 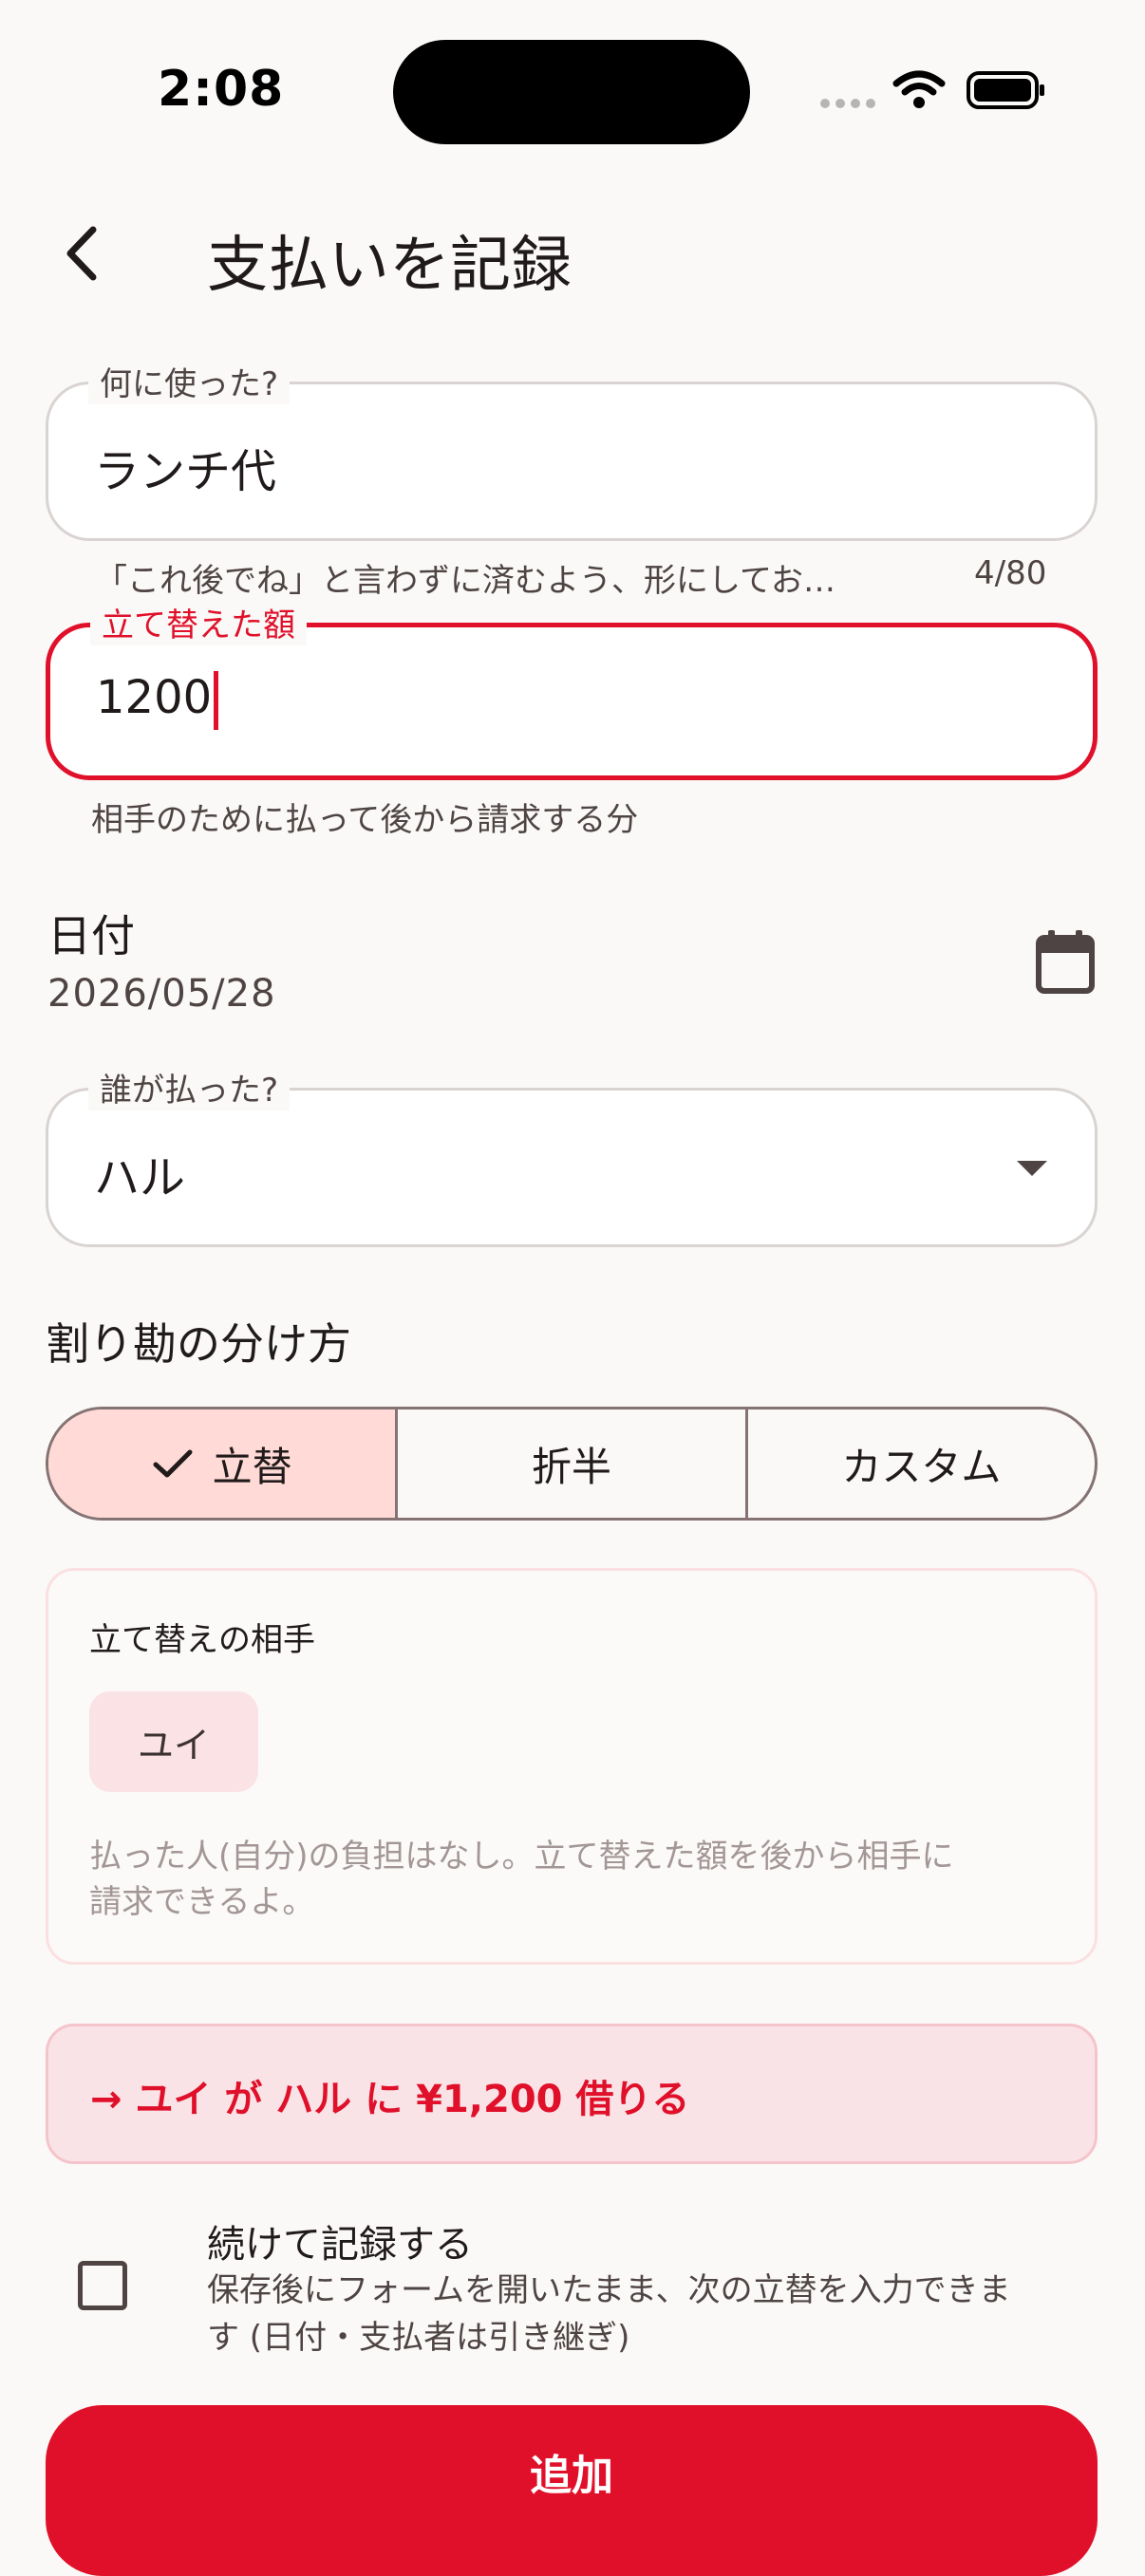 I want to click on partner-note-line2: 請求できるよ。, so click(x=202, y=1902).